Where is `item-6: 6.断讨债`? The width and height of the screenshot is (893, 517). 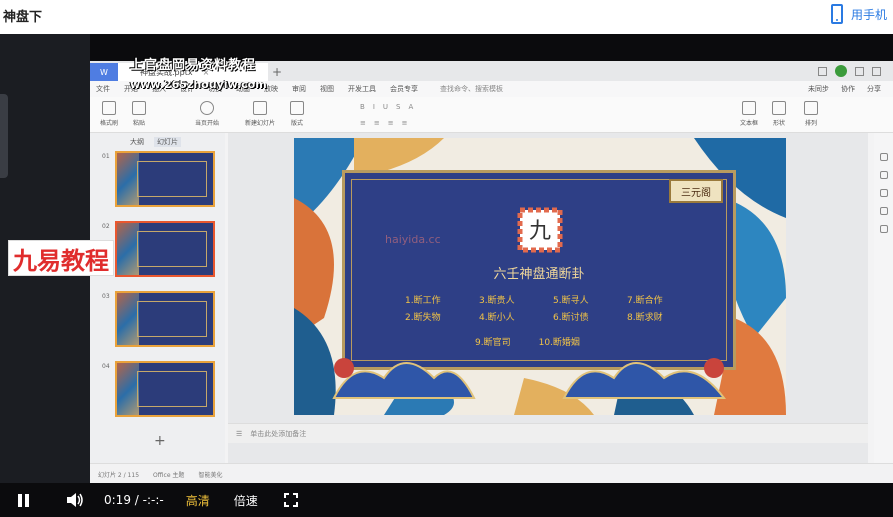
item-6: 6.断讨债 is located at coordinates (571, 318).